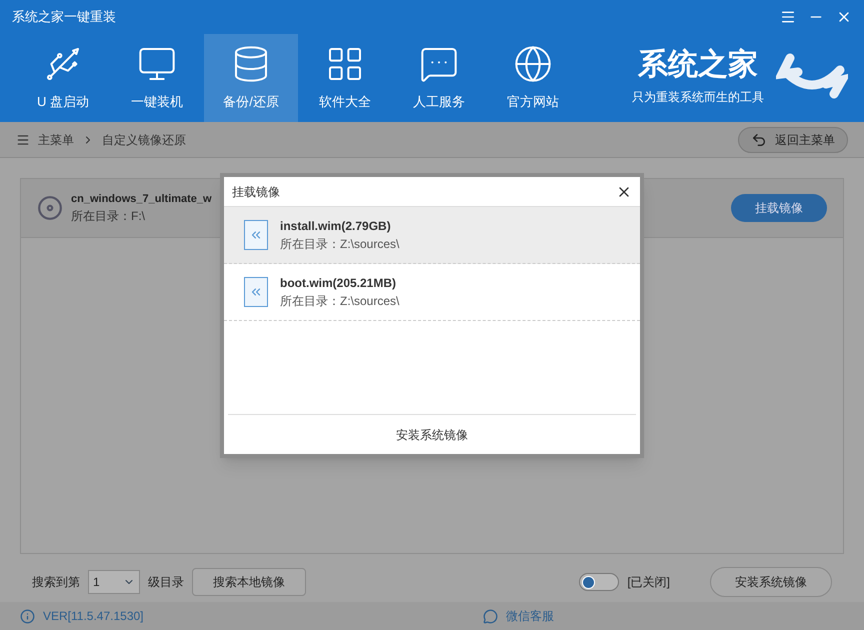 Image resolution: width=864 pixels, height=630 pixels. I want to click on mount-button: 挂载镜像, so click(779, 208).